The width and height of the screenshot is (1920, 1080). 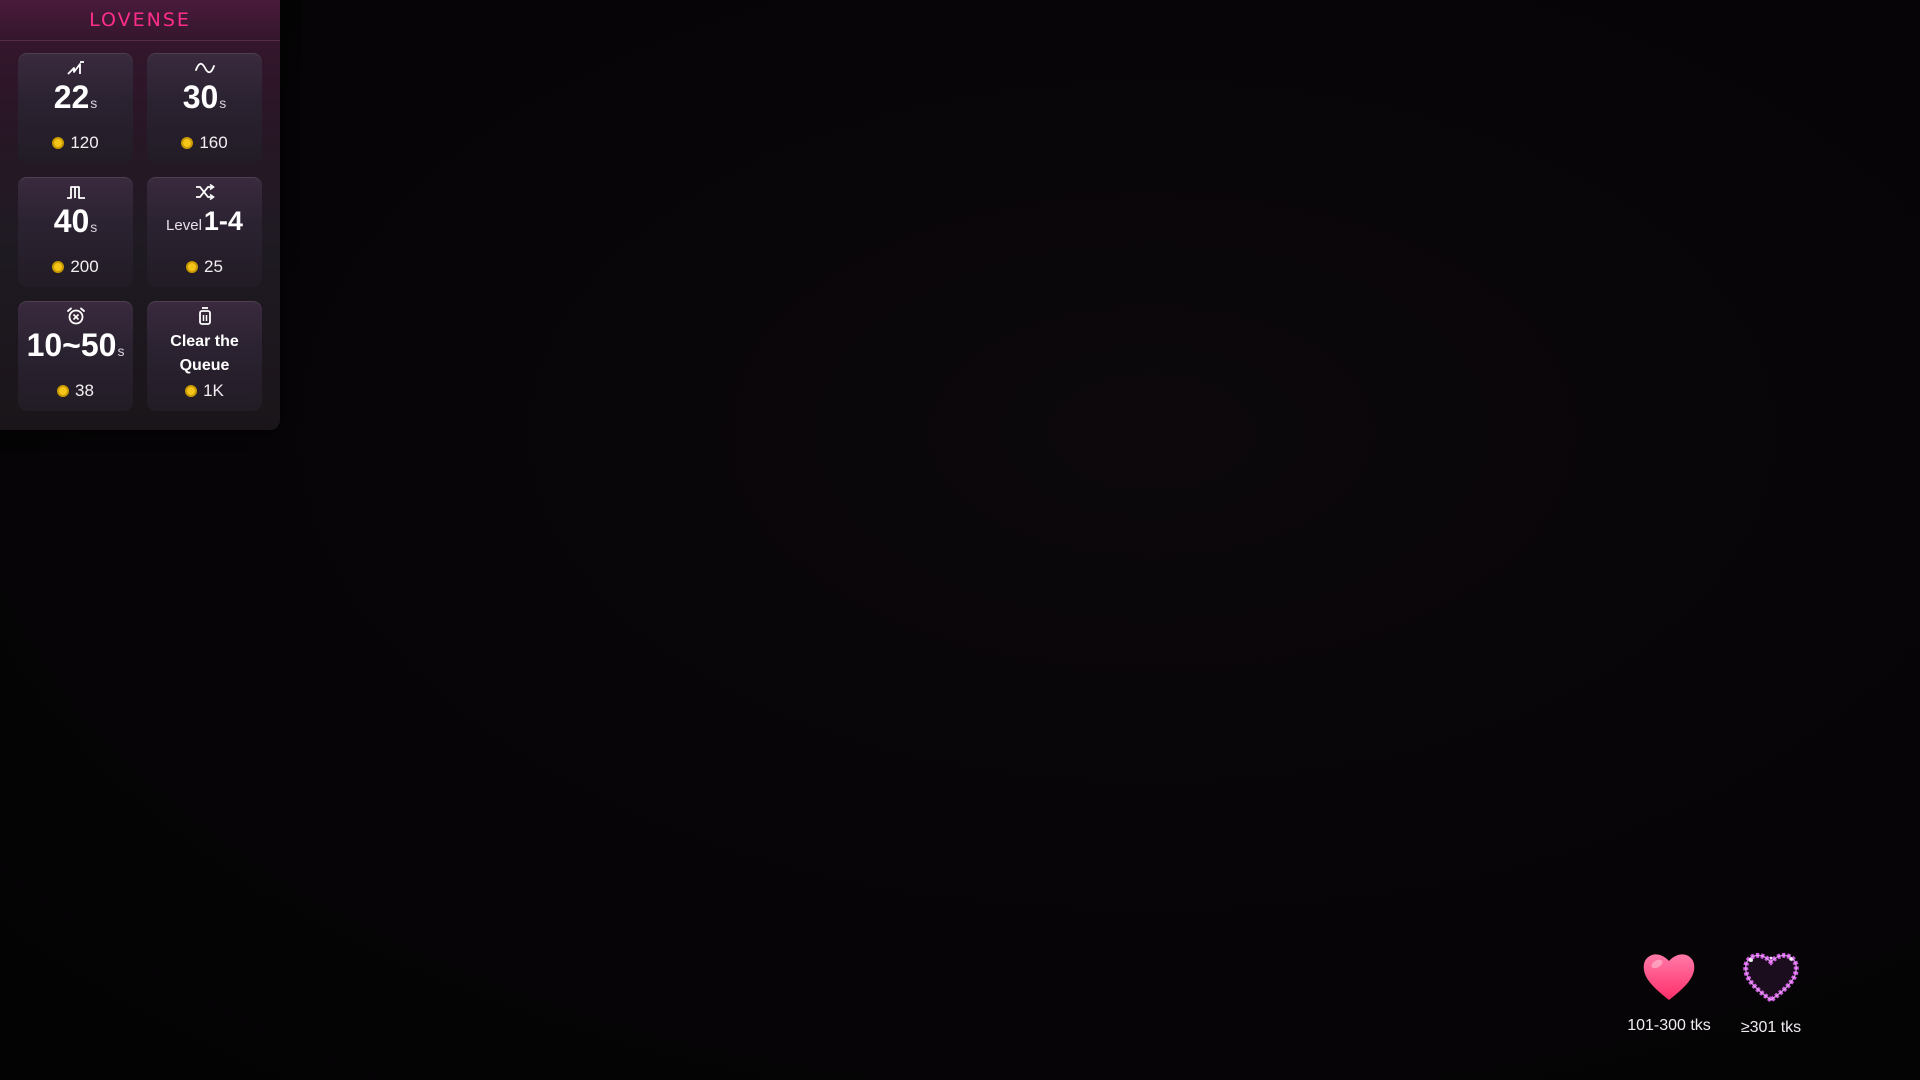 I want to click on trash-icon, so click(x=205, y=316).